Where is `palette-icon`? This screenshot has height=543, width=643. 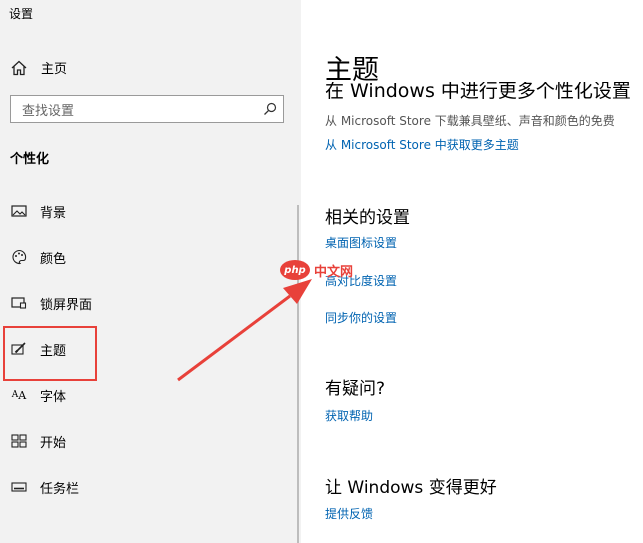 palette-icon is located at coordinates (19, 257).